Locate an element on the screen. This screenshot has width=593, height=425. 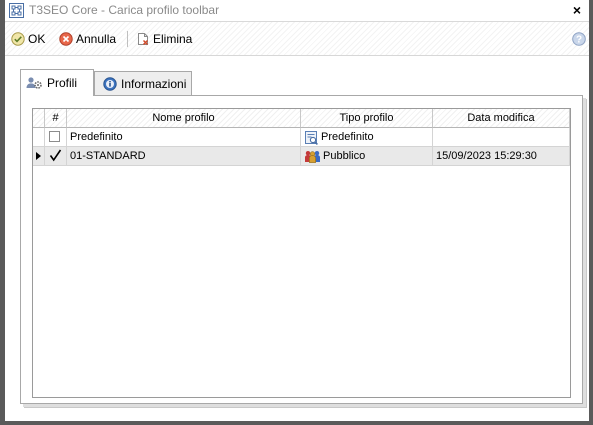
delete-document-icon is located at coordinates (143, 39).